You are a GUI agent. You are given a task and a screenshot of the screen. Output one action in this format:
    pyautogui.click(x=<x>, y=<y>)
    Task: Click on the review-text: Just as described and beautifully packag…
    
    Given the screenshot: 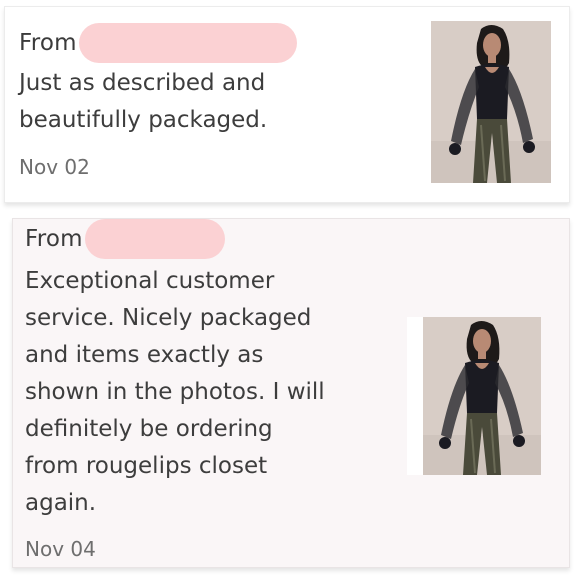 What is the action you would take?
    pyautogui.click(x=143, y=101)
    